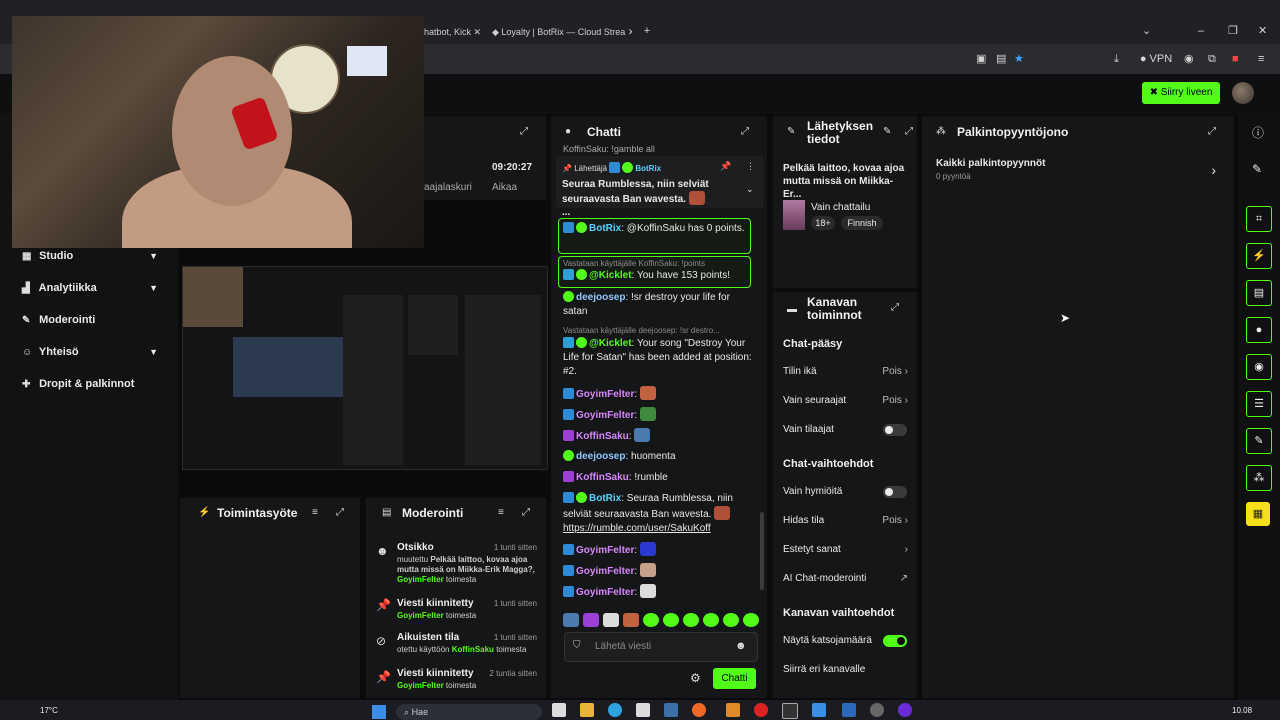 Image resolution: width=1280 pixels, height=720 pixels. Describe the element at coordinates (725, 166) in the screenshot. I see `pin-icon: 📌` at that location.